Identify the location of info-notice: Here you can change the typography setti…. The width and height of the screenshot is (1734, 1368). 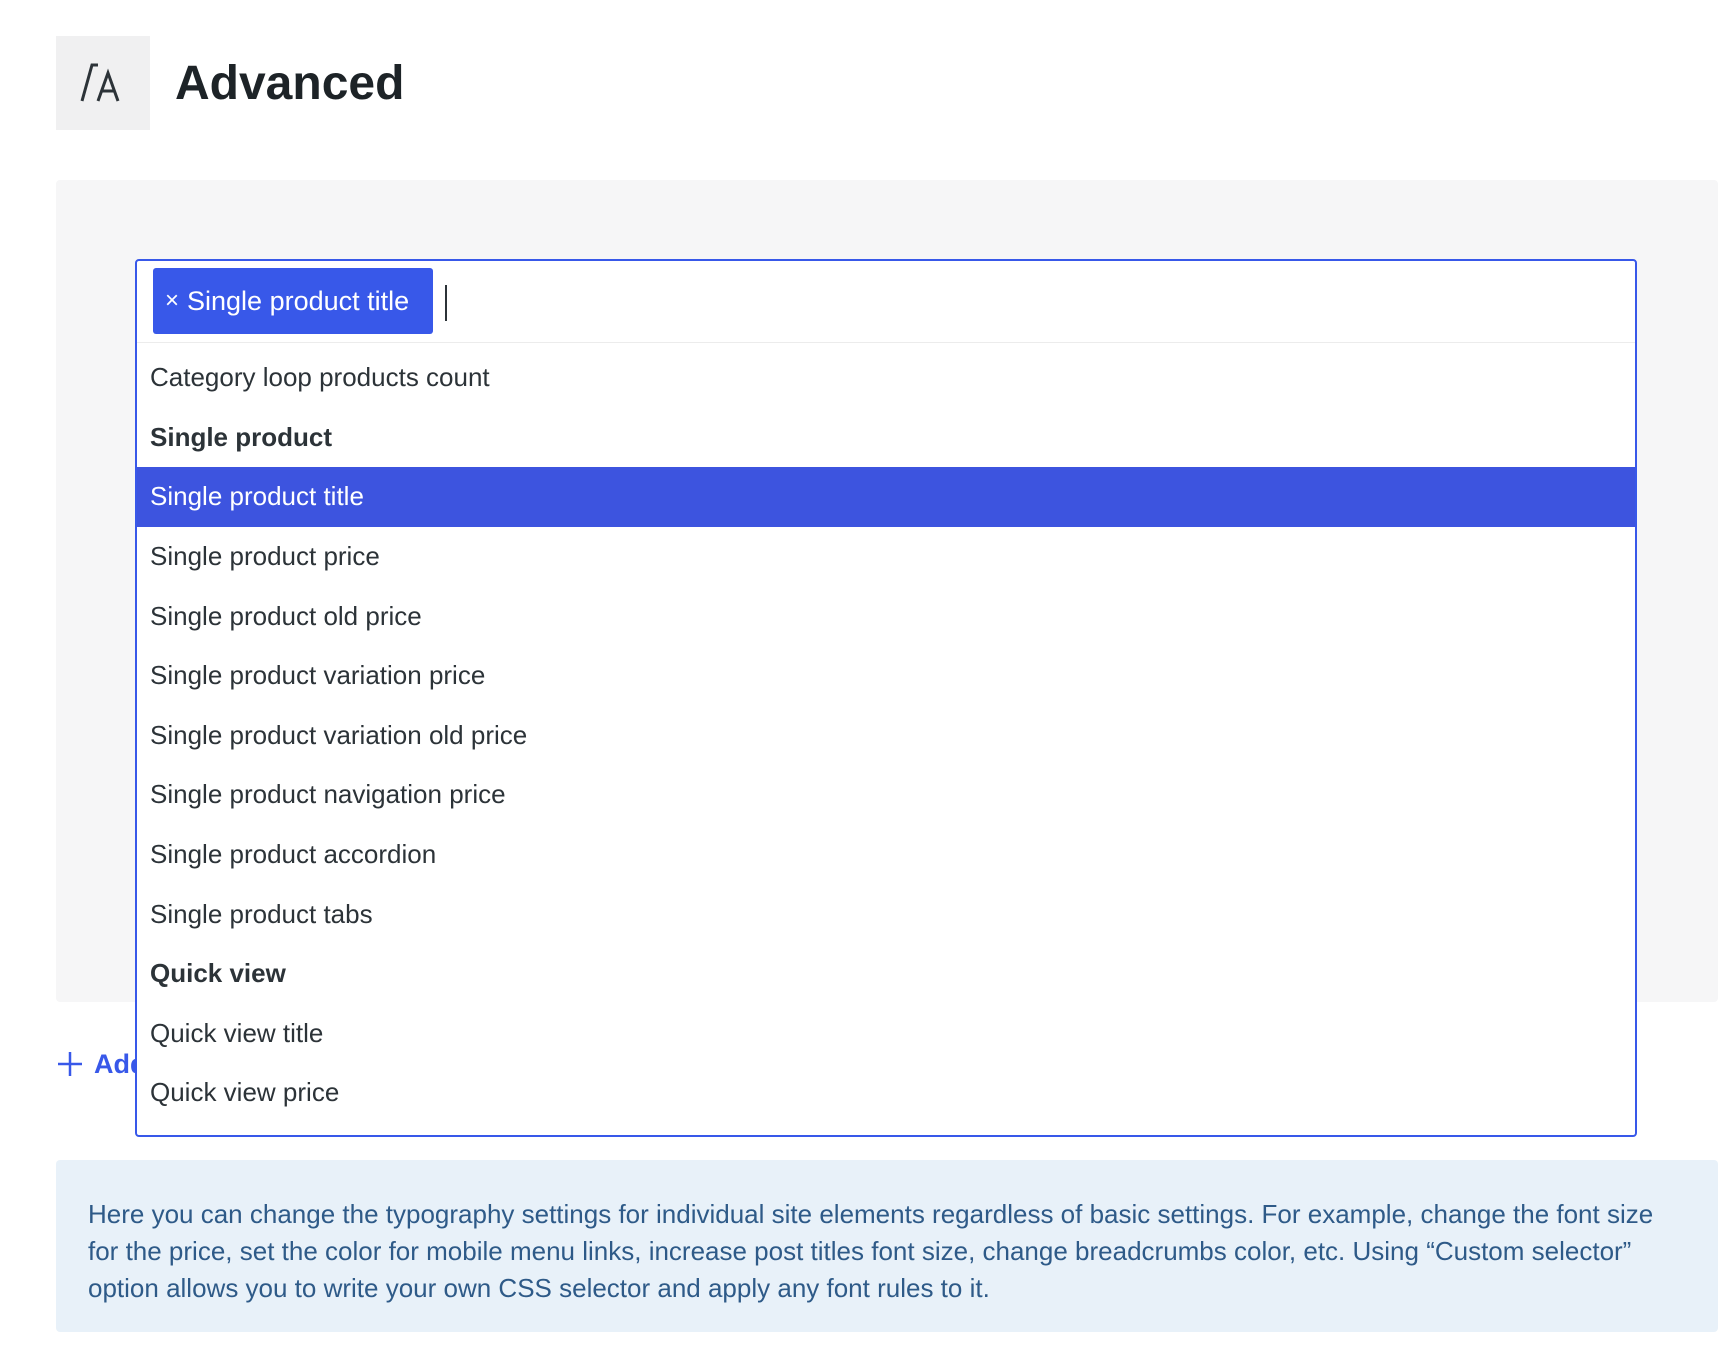
(887, 1246).